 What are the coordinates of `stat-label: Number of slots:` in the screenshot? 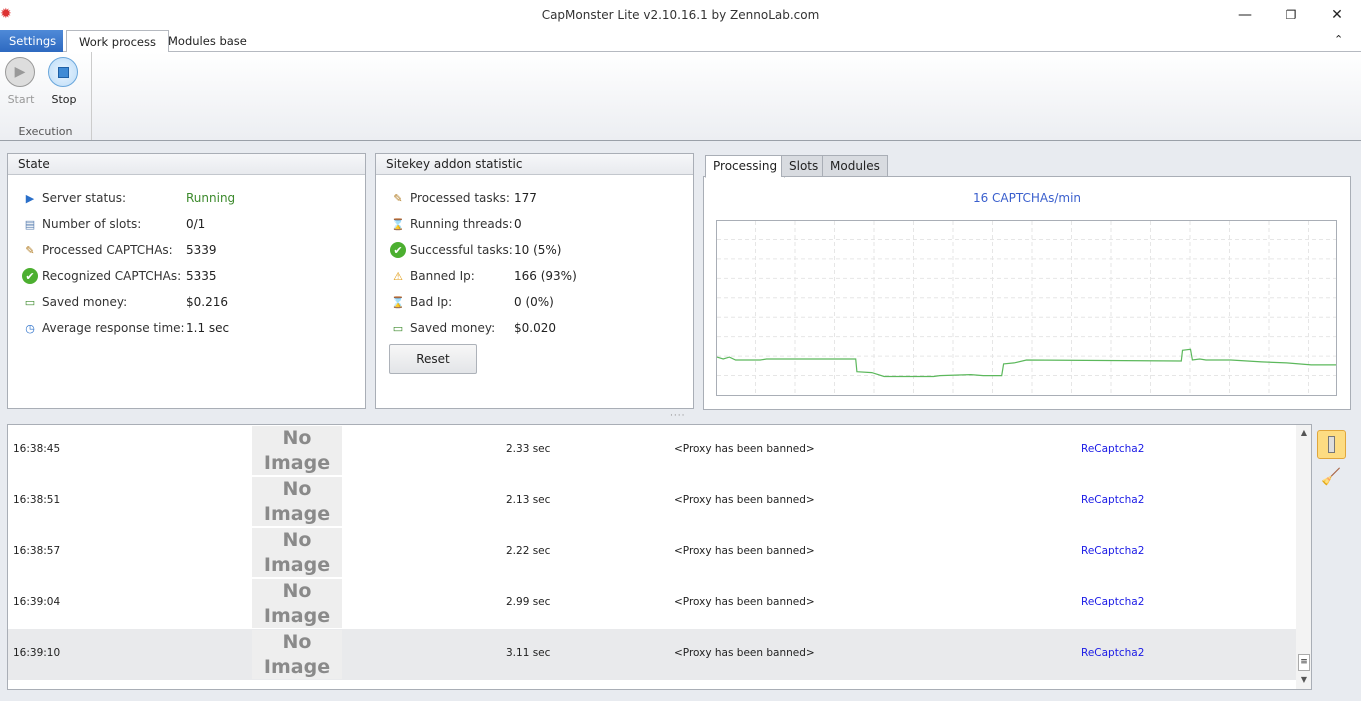 It's located at (92, 224).